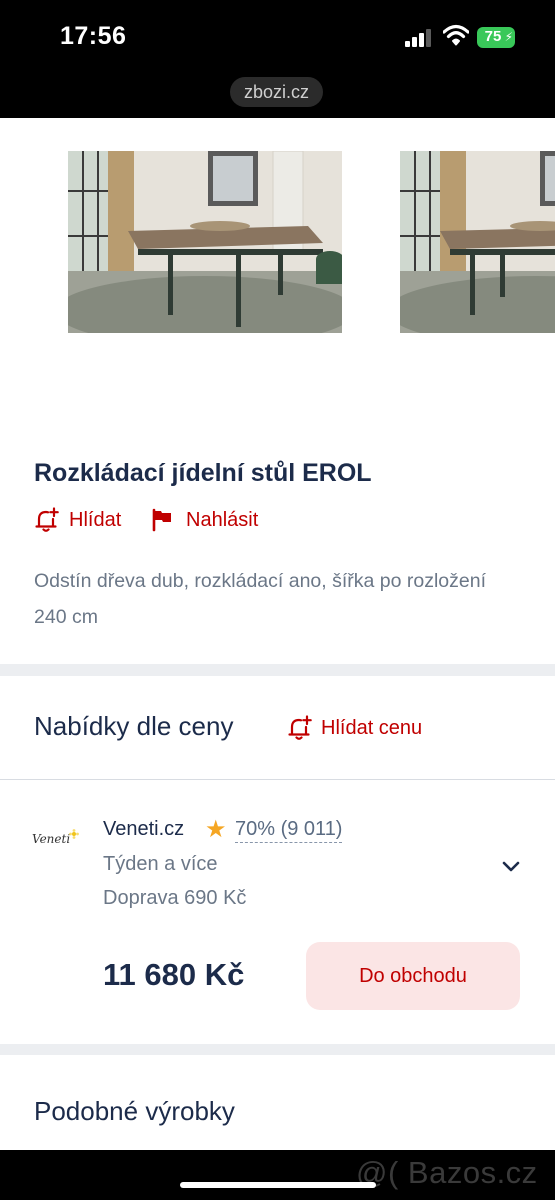 The height and width of the screenshot is (1200, 555). What do you see at coordinates (160, 864) in the screenshot?
I see `delivery-time: Týden a více` at bounding box center [160, 864].